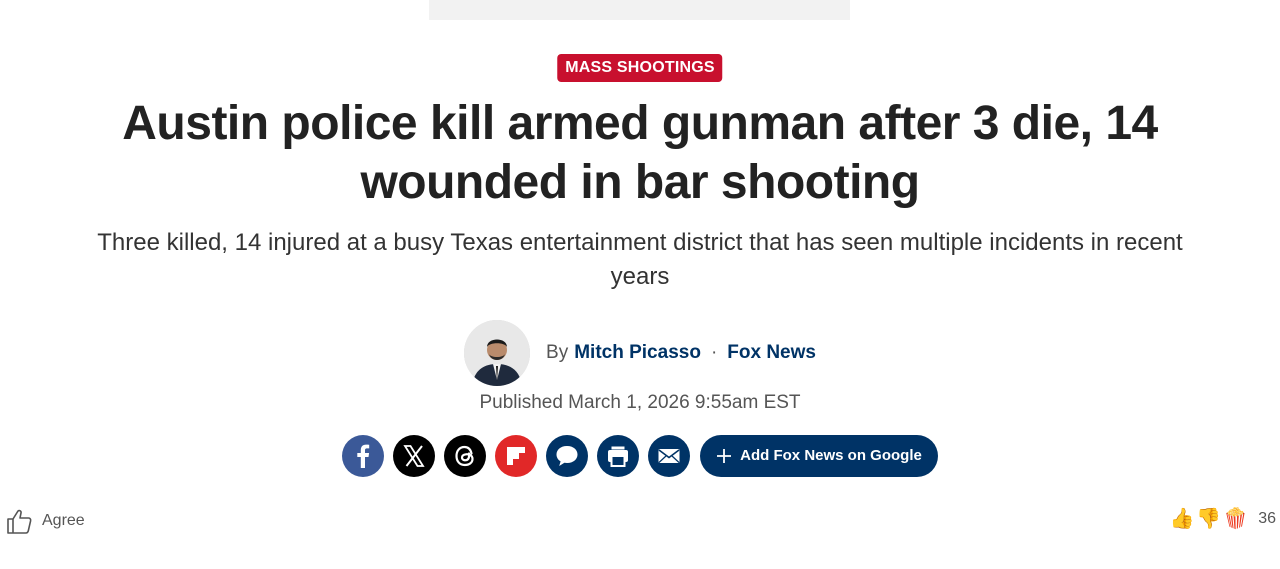 This screenshot has width=1280, height=569. What do you see at coordinates (557, 352) in the screenshot?
I see `byline-prefix: By` at bounding box center [557, 352].